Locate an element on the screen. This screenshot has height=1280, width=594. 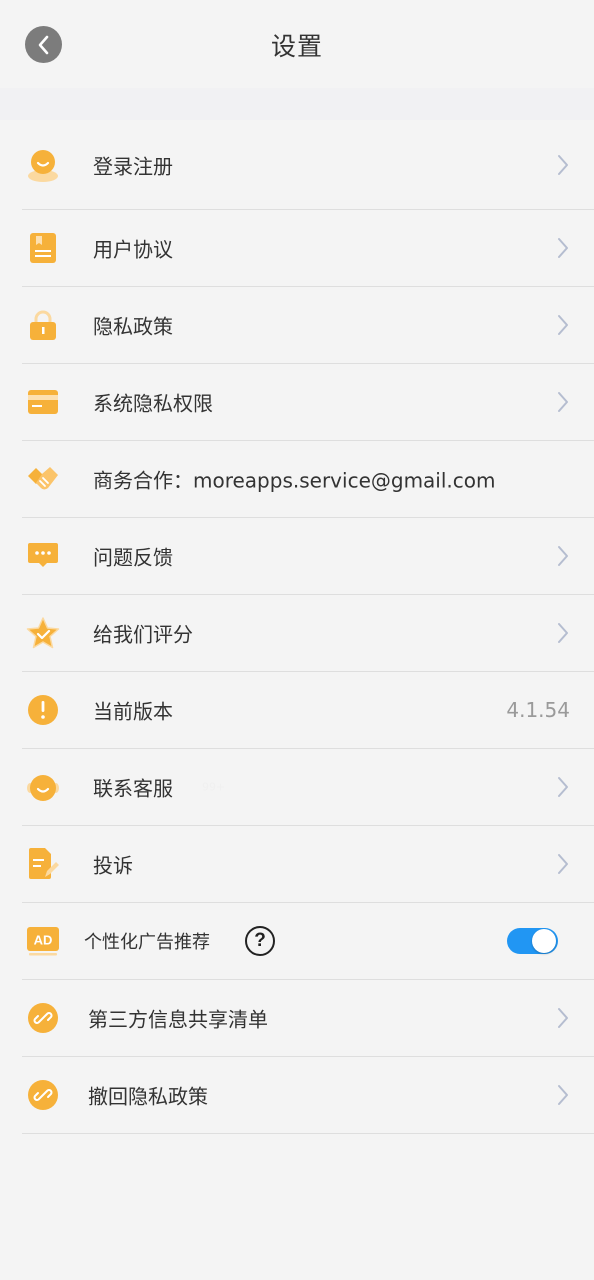
header-divider-band is located at coordinates (297, 104).